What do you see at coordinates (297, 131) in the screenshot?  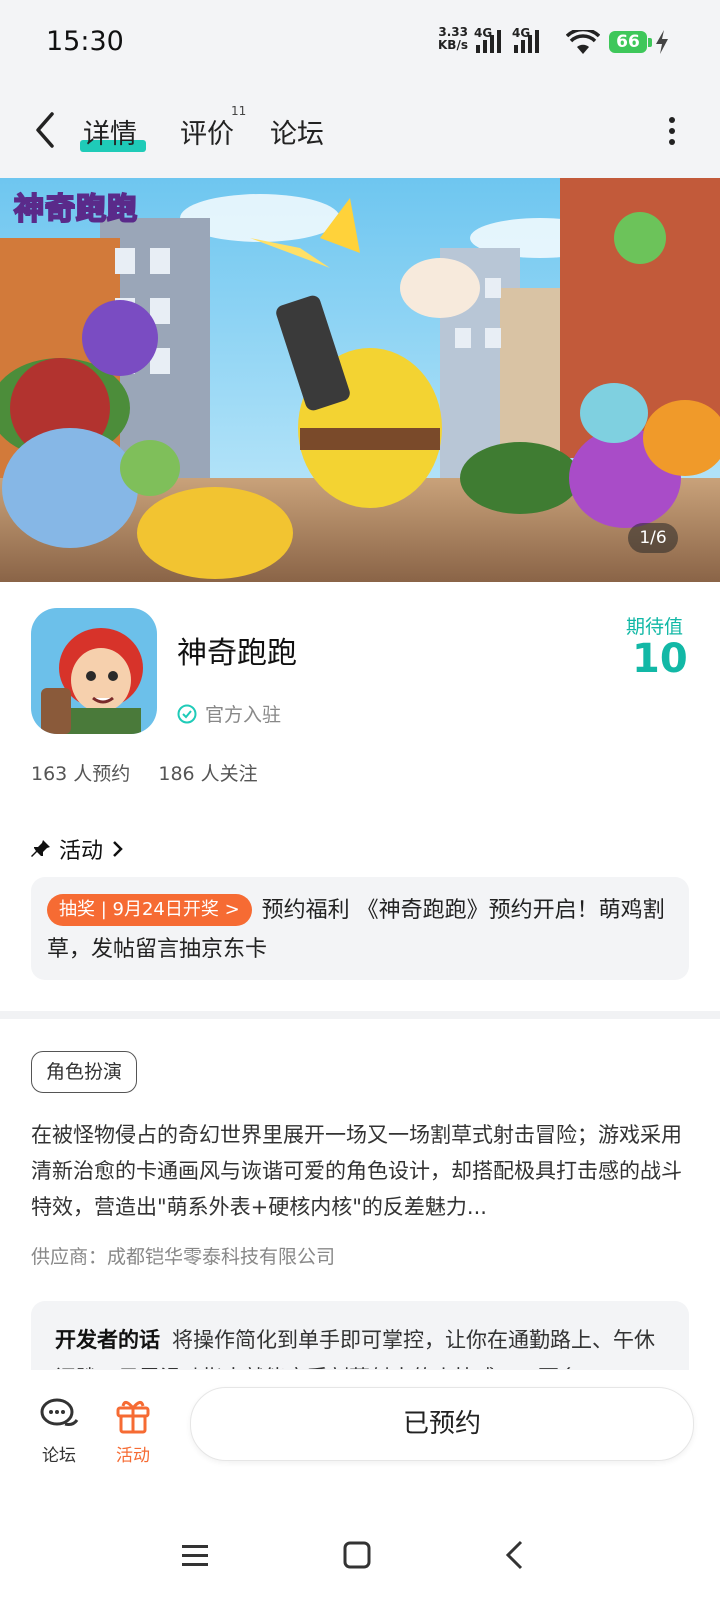 I see `tab-forum: 论坛` at bounding box center [297, 131].